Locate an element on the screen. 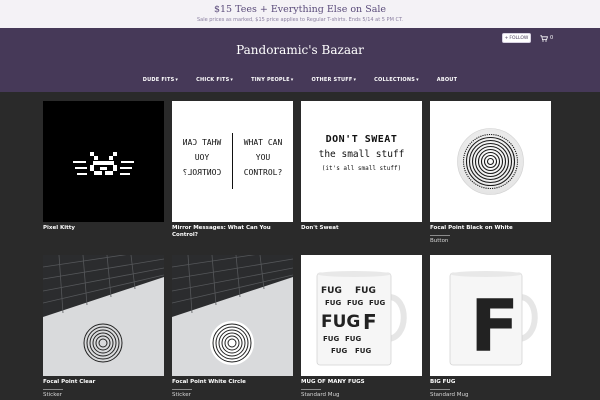 The width and height of the screenshot is (600, 400). product-title: Focal Point Black on White is located at coordinates (490, 228).